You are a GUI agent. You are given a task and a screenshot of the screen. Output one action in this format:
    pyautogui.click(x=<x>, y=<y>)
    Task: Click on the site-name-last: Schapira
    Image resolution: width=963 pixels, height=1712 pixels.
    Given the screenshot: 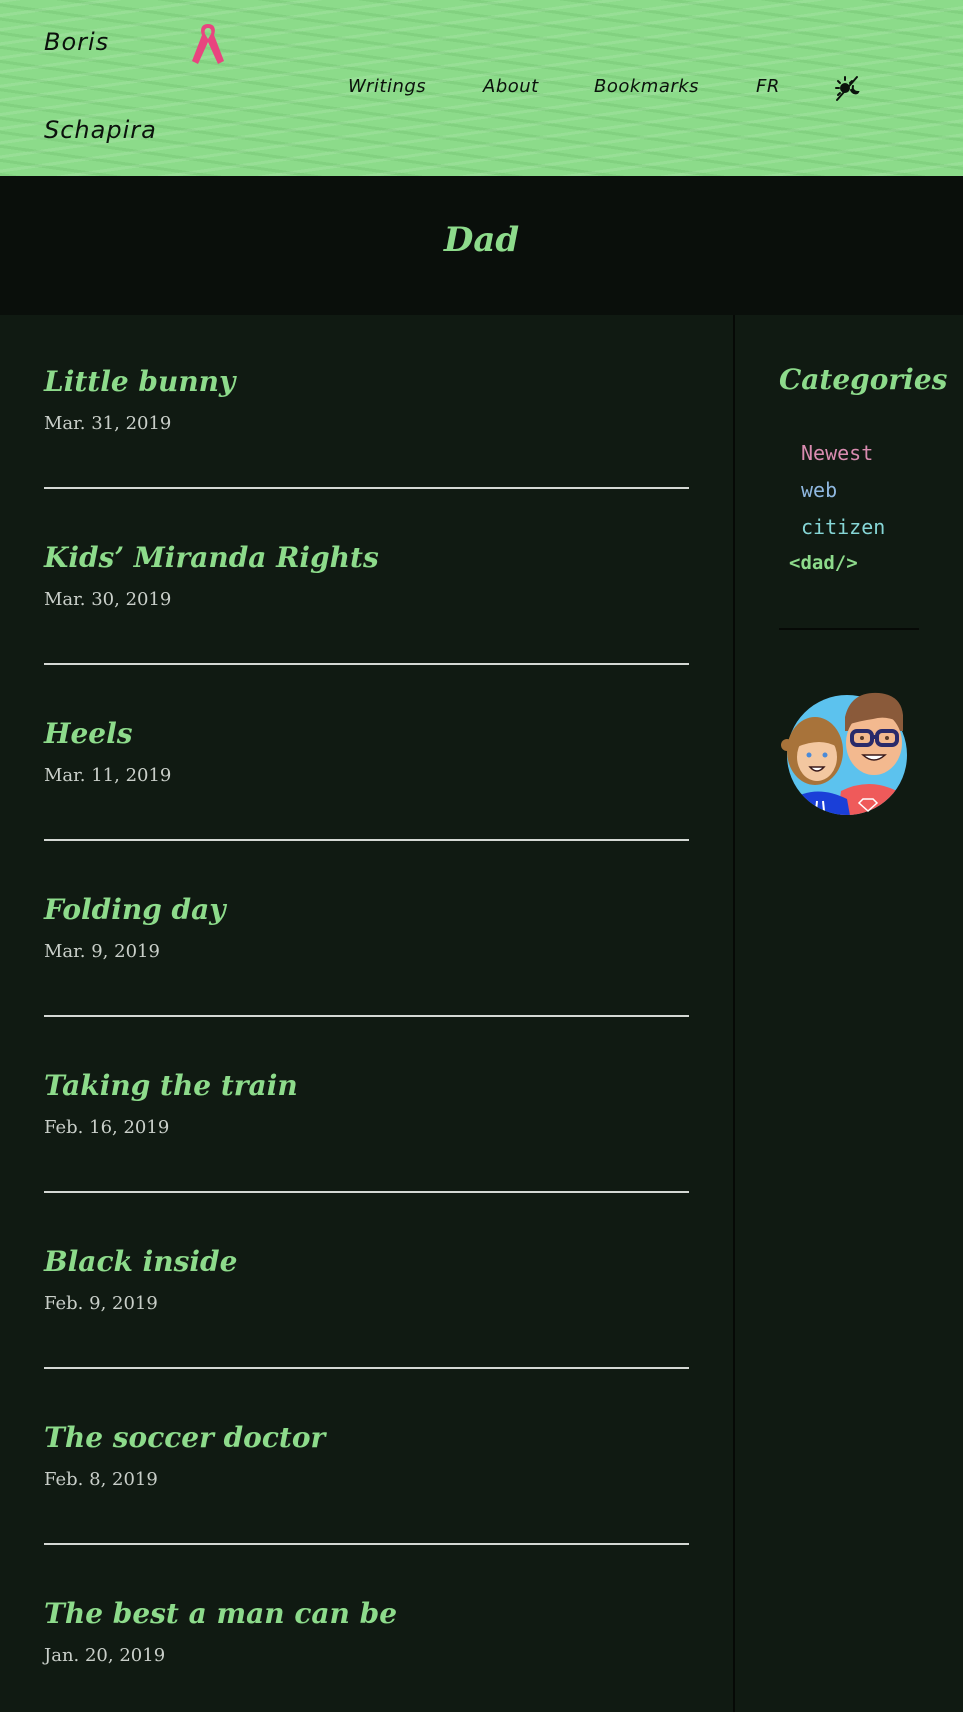 What is the action you would take?
    pyautogui.click(x=100, y=130)
    